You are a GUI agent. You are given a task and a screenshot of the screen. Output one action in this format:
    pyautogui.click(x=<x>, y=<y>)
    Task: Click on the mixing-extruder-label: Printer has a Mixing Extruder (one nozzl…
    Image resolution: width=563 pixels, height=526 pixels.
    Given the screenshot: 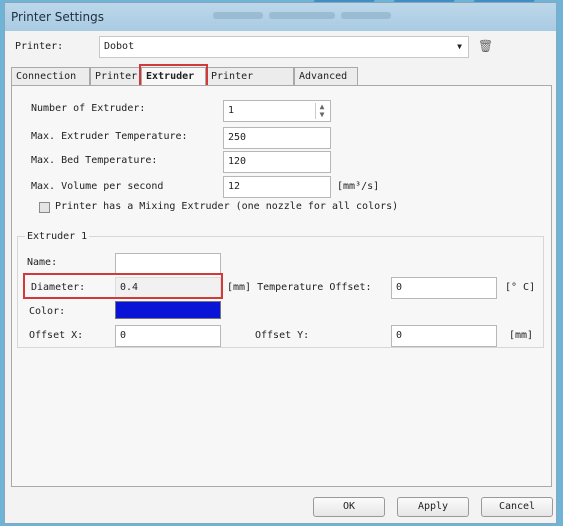 What is the action you would take?
    pyautogui.click(x=227, y=206)
    